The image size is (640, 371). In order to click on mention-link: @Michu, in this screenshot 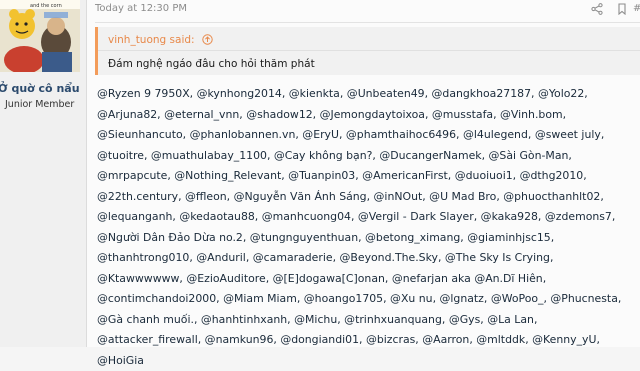, I will do `click(317, 319)`.